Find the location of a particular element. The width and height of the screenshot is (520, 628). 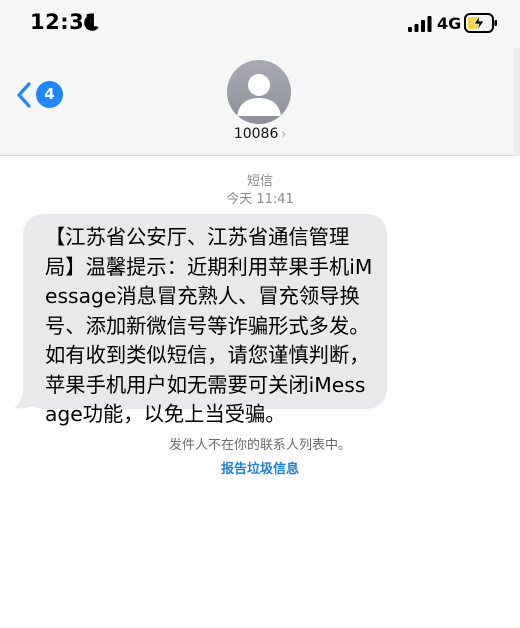

status-bar: 12:31 4G is located at coordinates (260, 24).